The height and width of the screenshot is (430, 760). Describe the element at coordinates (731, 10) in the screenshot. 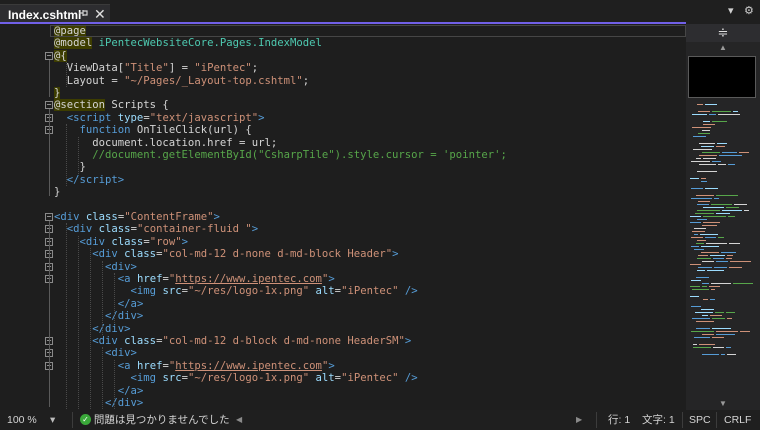

I see `chevron-down-icon: ▾` at that location.